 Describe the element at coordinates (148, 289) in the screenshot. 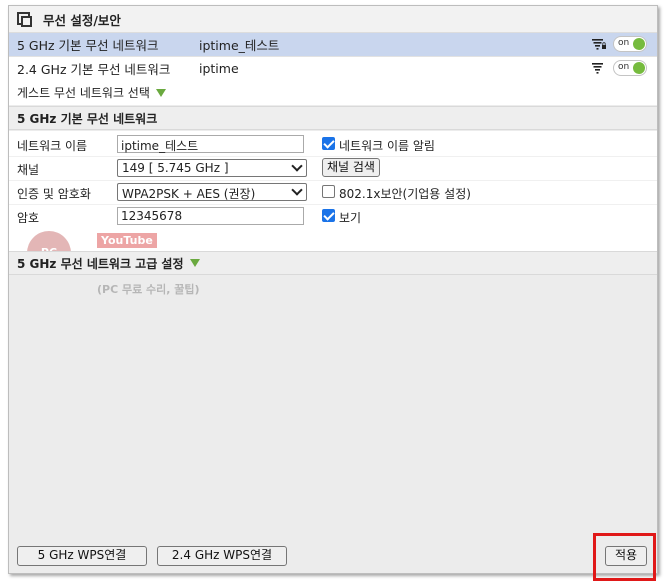

I see `watermark-subtitle: (PC 무료 수리, 꿀팁)` at that location.